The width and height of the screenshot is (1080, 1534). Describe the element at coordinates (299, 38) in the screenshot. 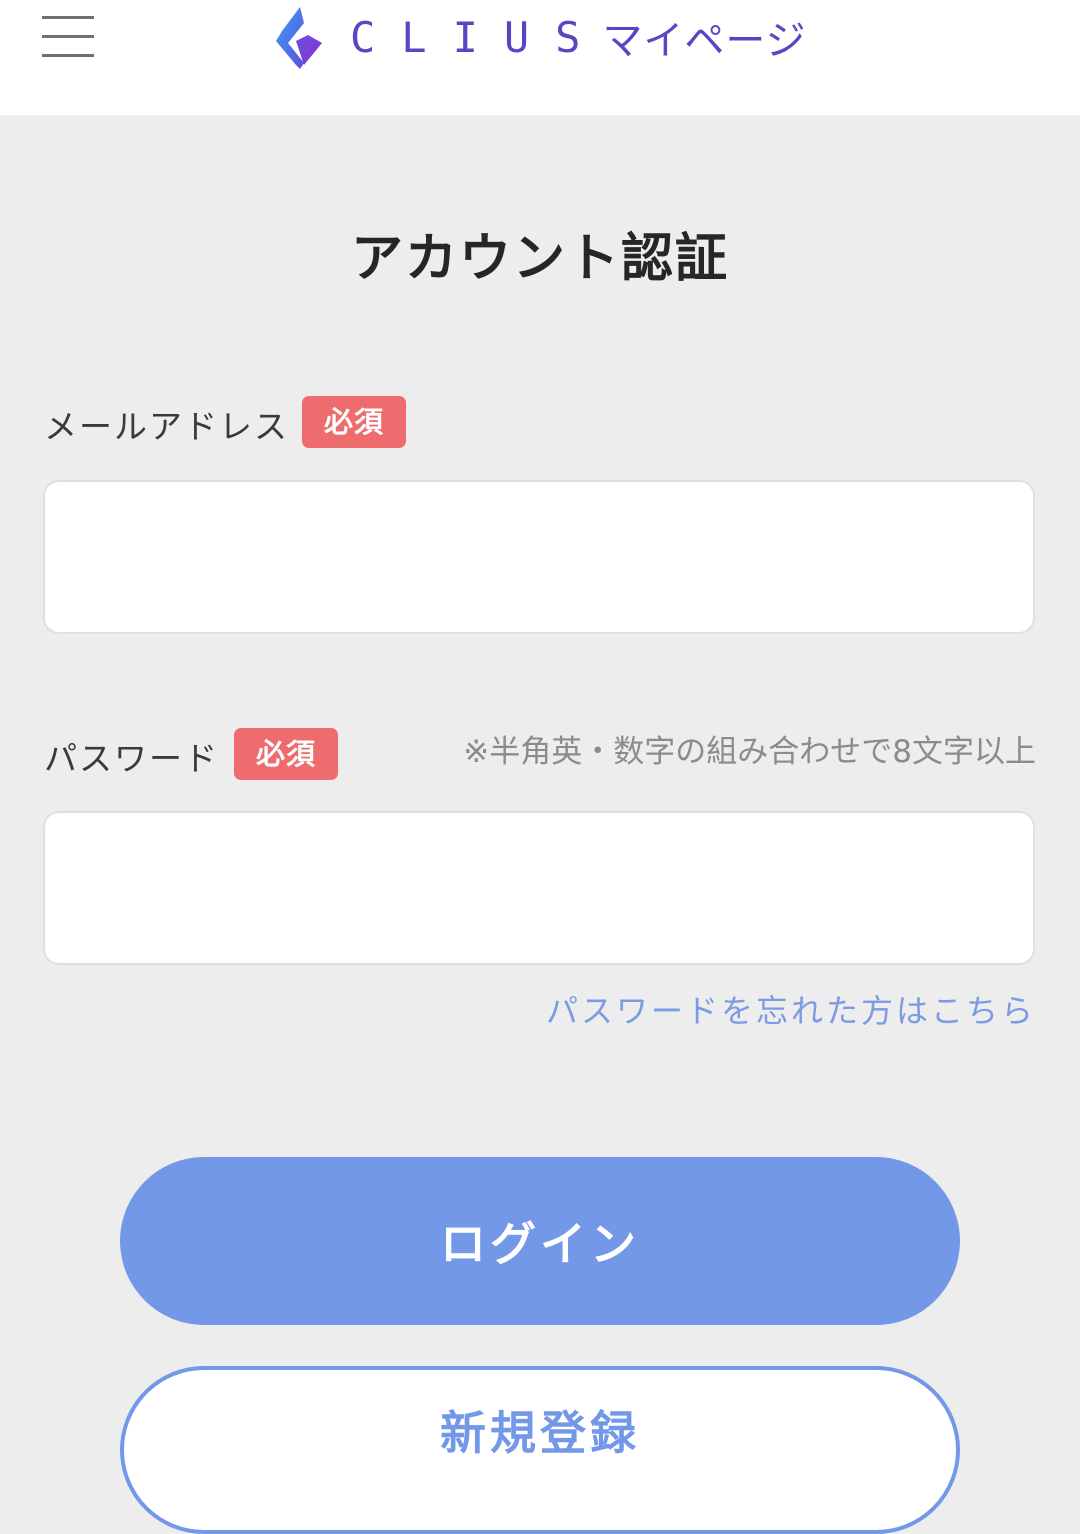

I see `clius-logo-icon` at that location.